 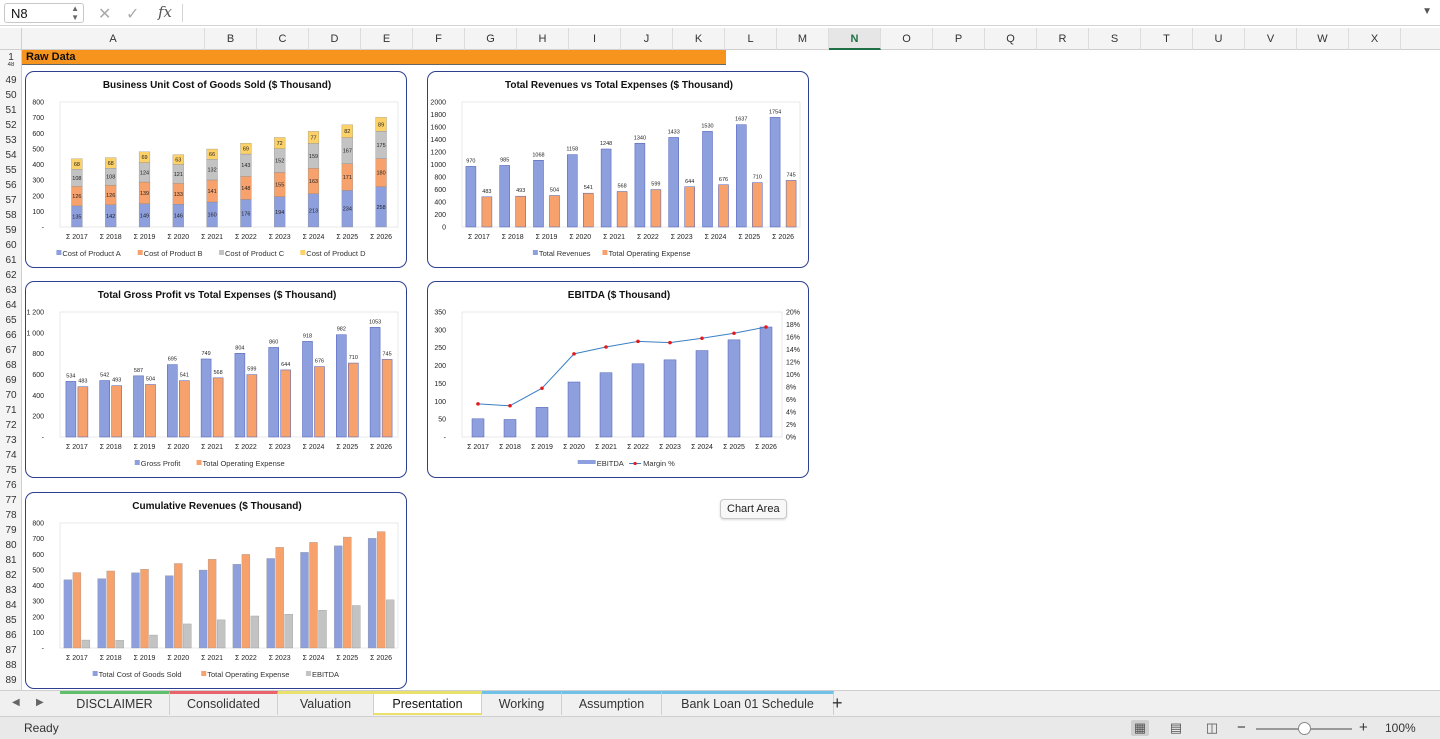 I want to click on row-header-77: 77, so click(x=10, y=500).